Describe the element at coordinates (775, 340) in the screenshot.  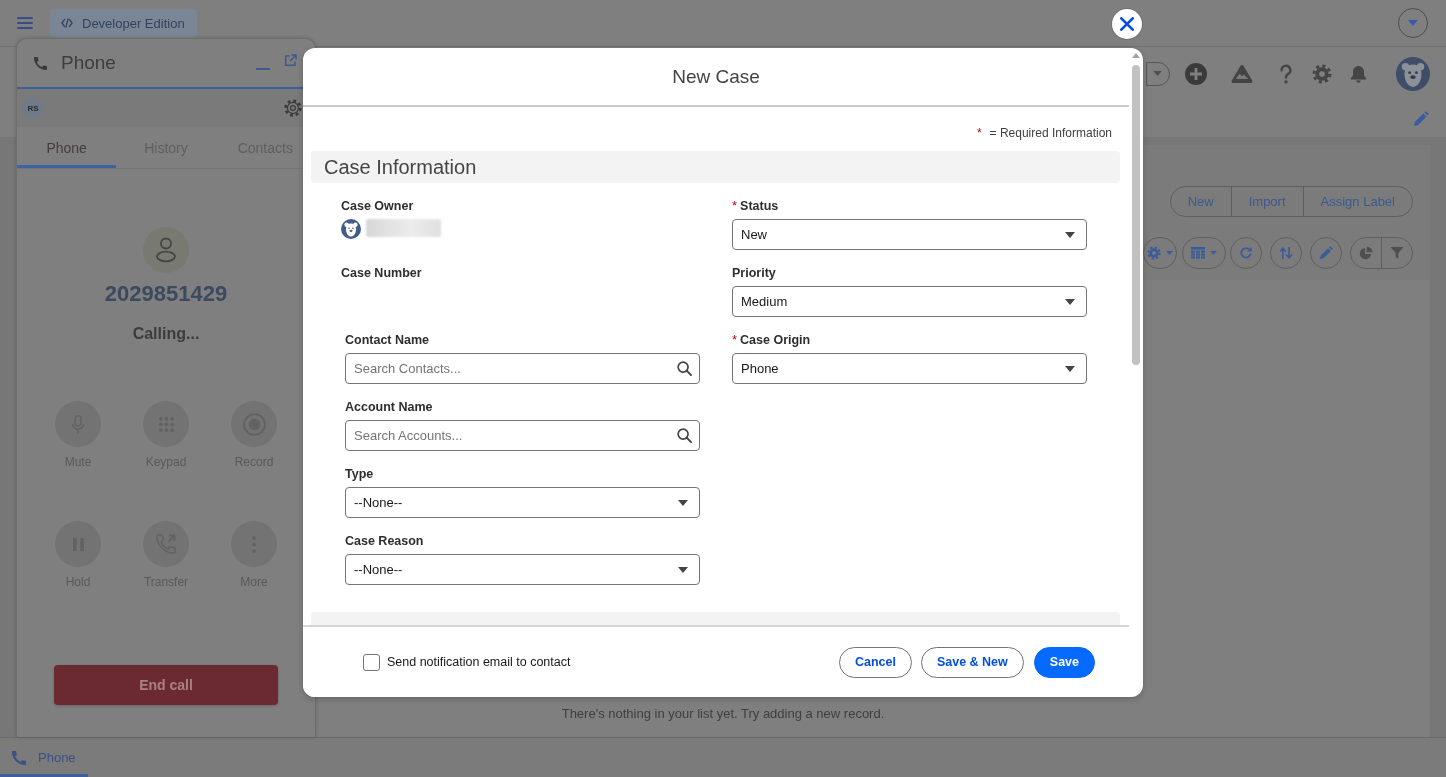
I see `field-label: Case Origin` at that location.